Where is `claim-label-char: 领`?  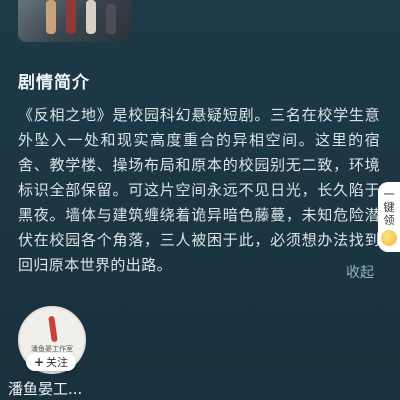
claim-label-char: 领 is located at coordinates (389, 220).